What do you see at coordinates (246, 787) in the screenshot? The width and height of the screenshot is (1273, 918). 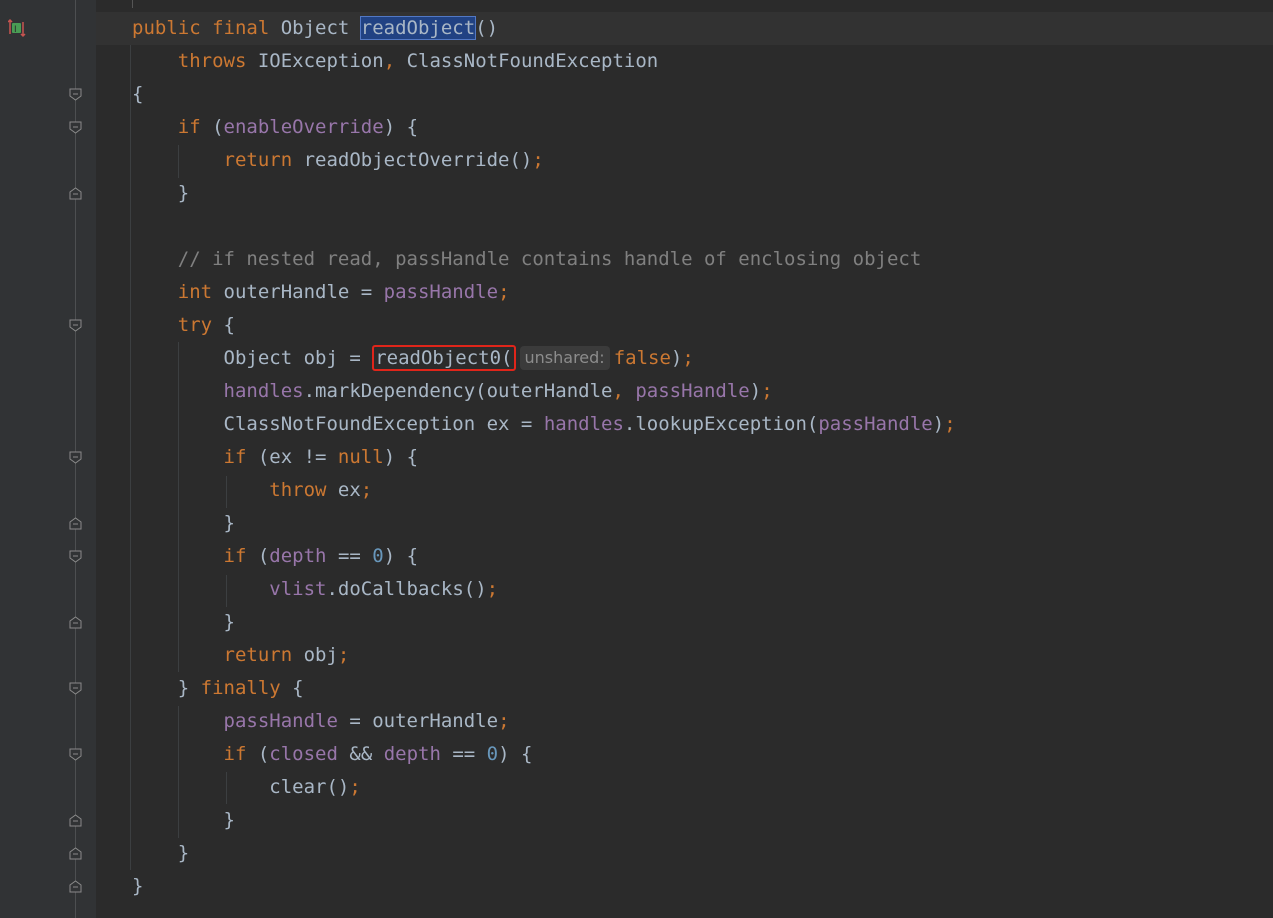 I see `code-line: clear();` at bounding box center [246, 787].